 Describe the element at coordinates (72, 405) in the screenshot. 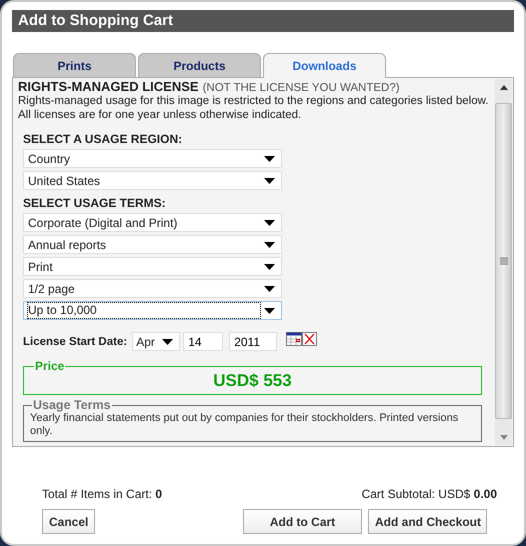

I see `usage-terms-label: Usage Terms` at that location.